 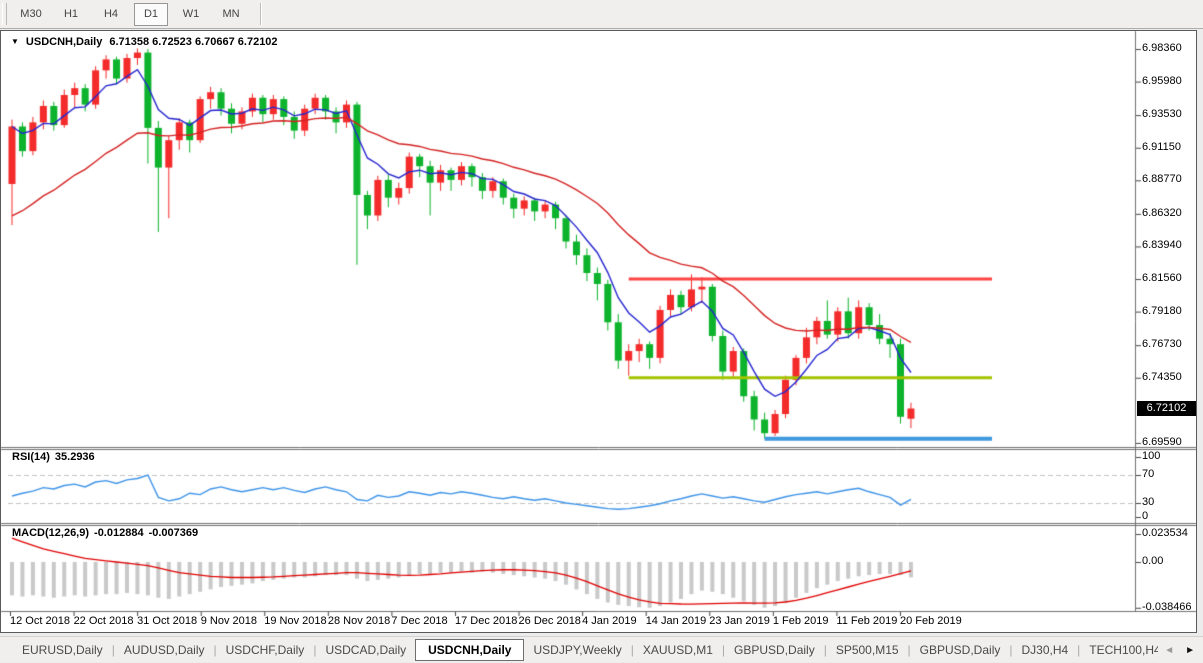 What do you see at coordinates (51, 533) in the screenshot?
I see `macd-label-text: MACD(12,26,9)` at bounding box center [51, 533].